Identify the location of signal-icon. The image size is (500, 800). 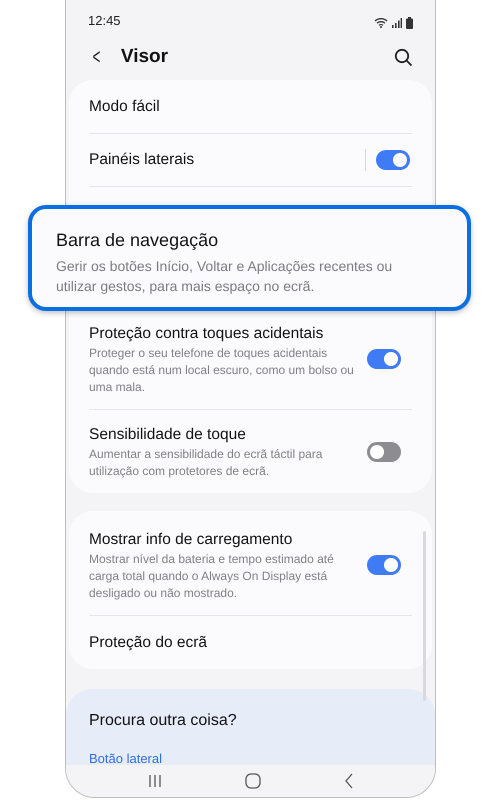
(397, 23).